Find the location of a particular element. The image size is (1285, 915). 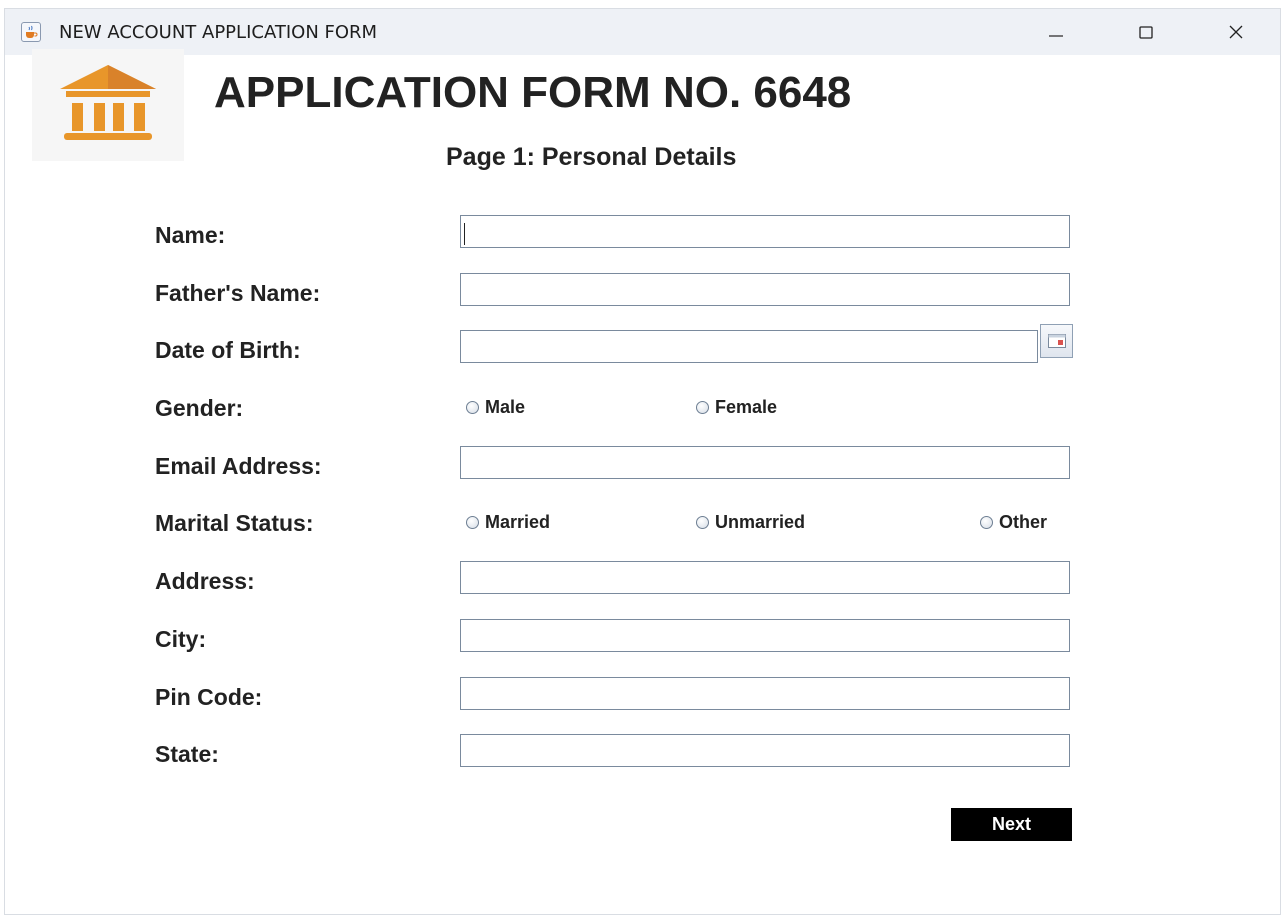

text-cursor is located at coordinates (464, 234).